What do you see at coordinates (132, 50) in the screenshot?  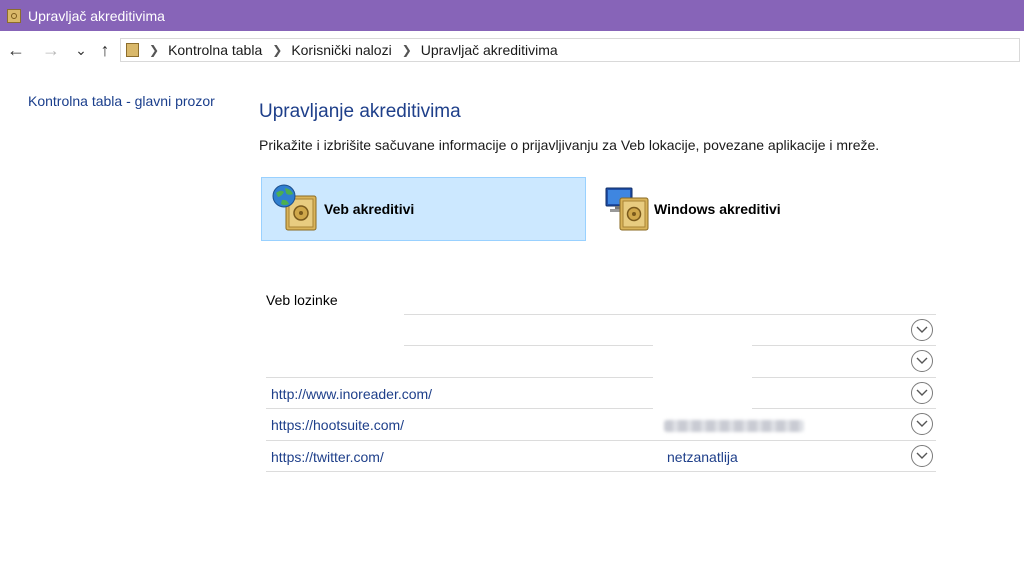 I see `control-panel-icon` at bounding box center [132, 50].